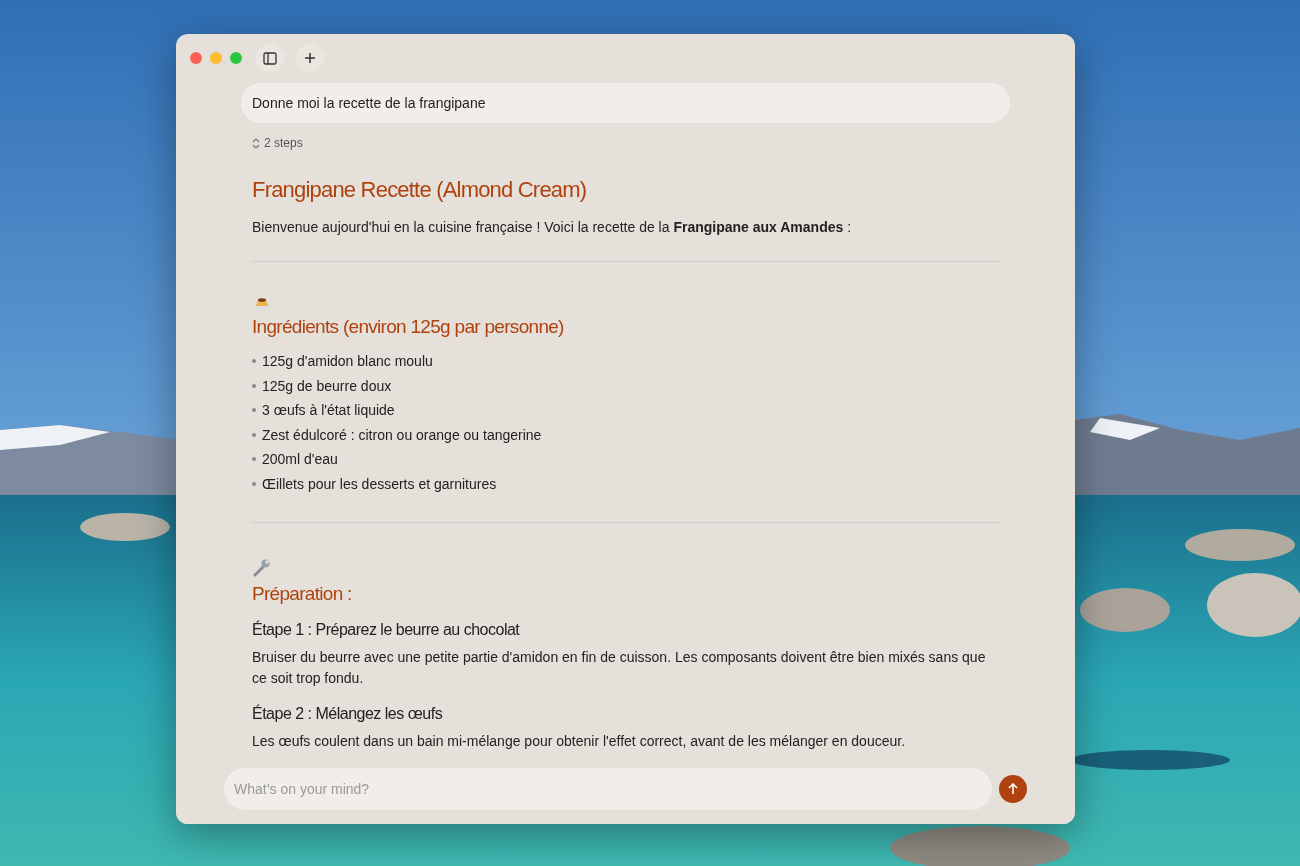  What do you see at coordinates (327, 385) in the screenshot?
I see `ingredient-item: 125g de beurre doux` at bounding box center [327, 385].